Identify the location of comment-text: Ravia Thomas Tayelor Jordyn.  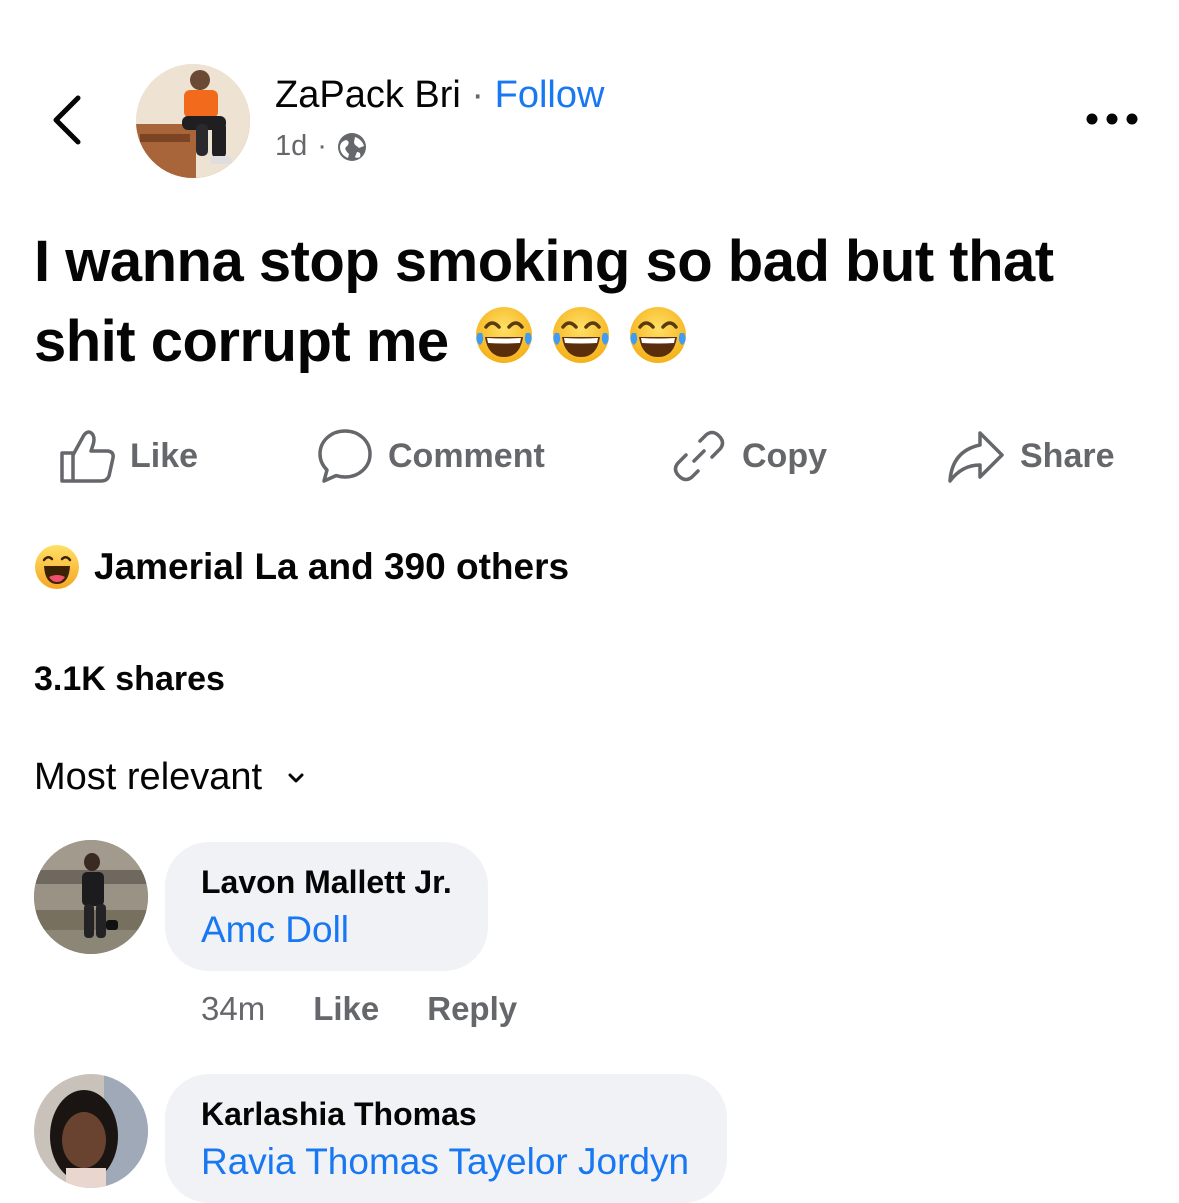
(445, 1162).